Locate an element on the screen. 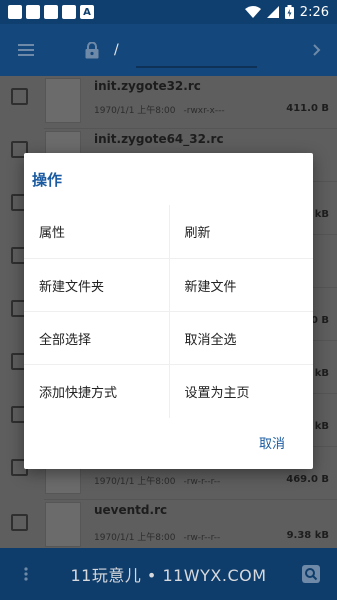 This screenshot has height=600, width=337. actions-row: 属性 刷新 is located at coordinates (168, 231).